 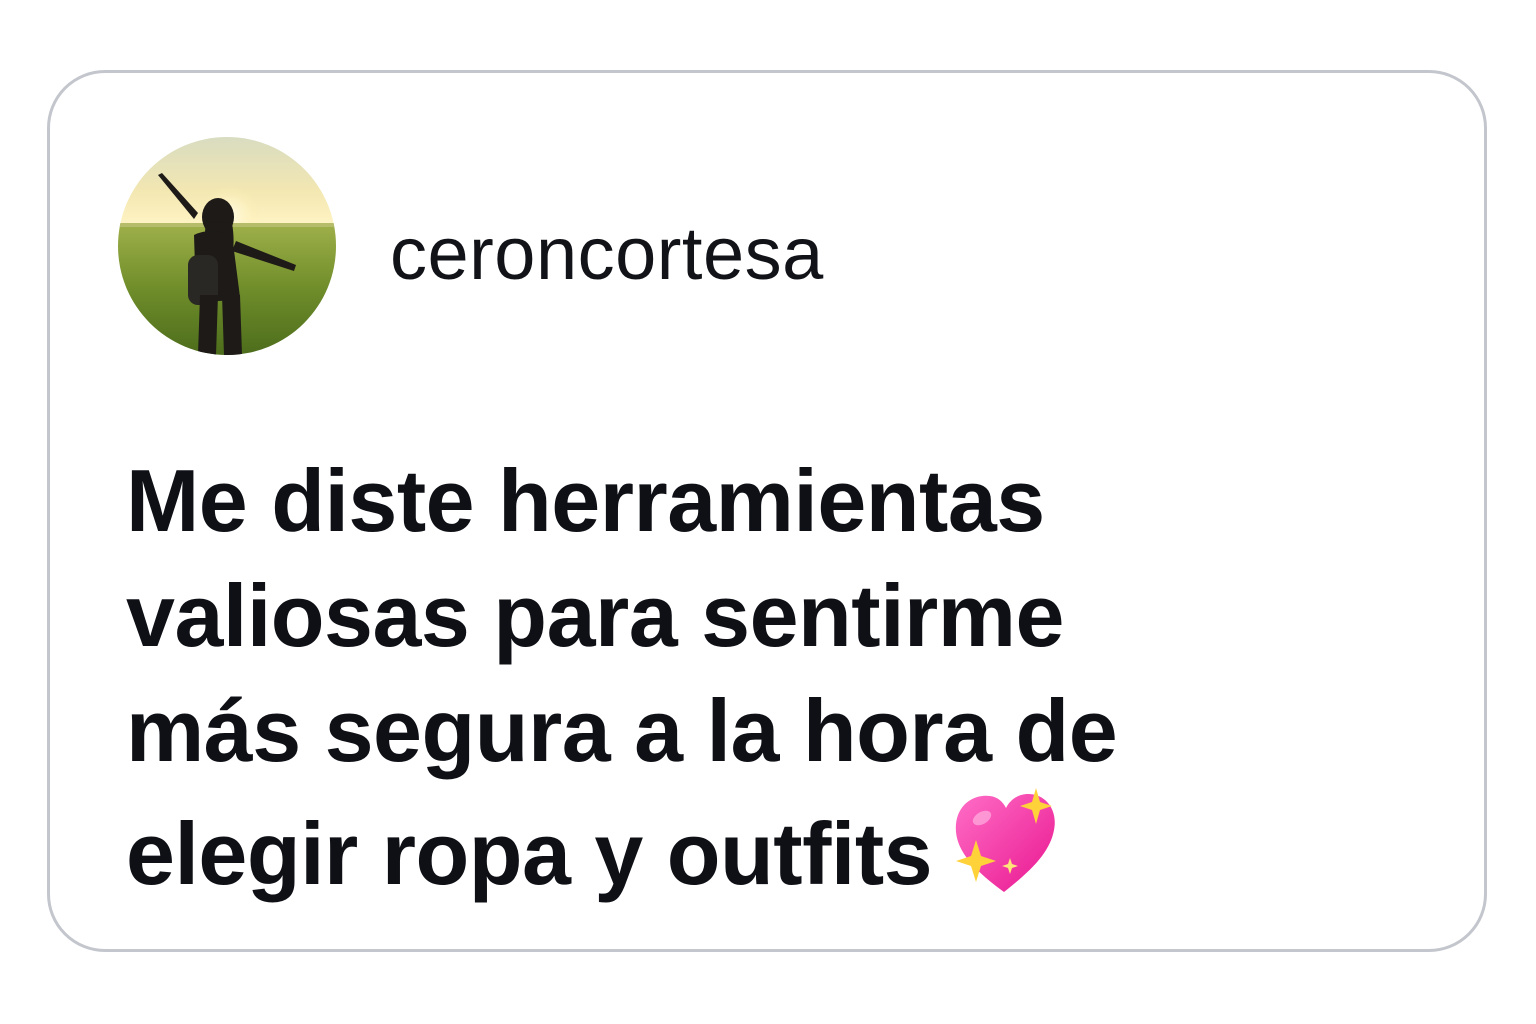 What do you see at coordinates (595, 615) in the screenshot?
I see `message-line: valiosas para sentirme` at bounding box center [595, 615].